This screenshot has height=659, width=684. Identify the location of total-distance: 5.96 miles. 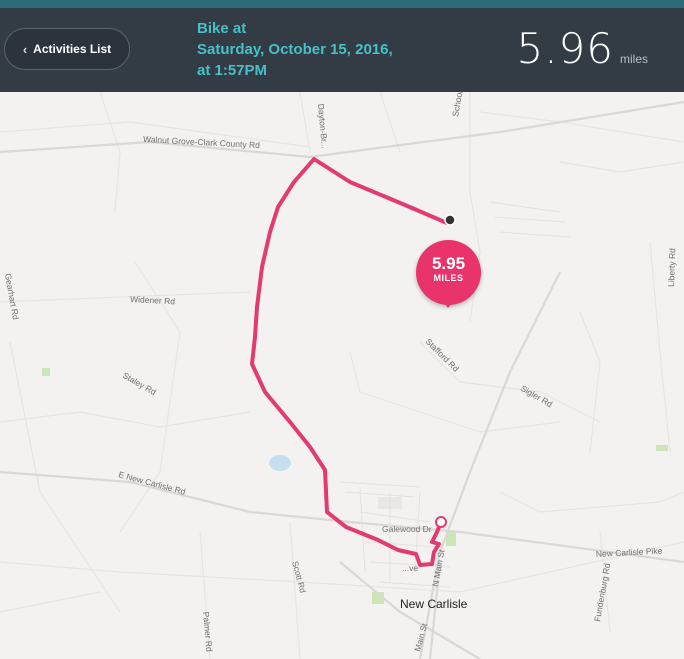
(582, 48).